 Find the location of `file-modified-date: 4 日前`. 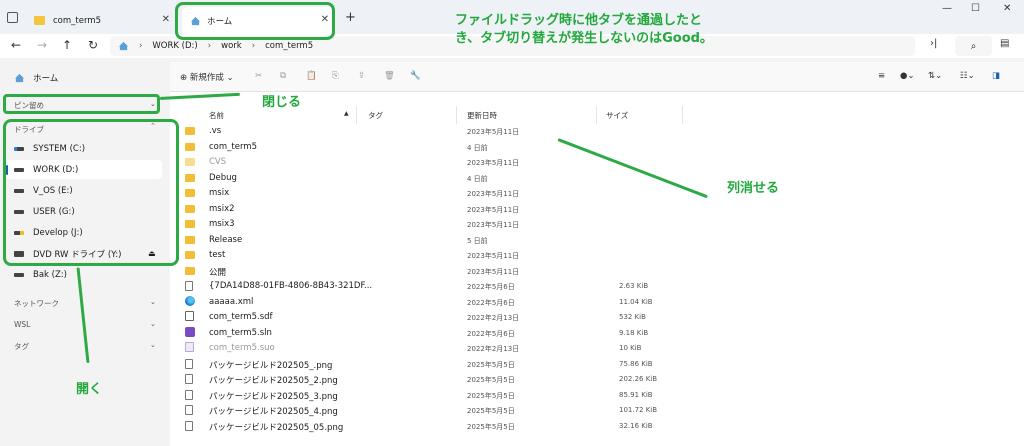

file-modified-date: 4 日前 is located at coordinates (477, 178).